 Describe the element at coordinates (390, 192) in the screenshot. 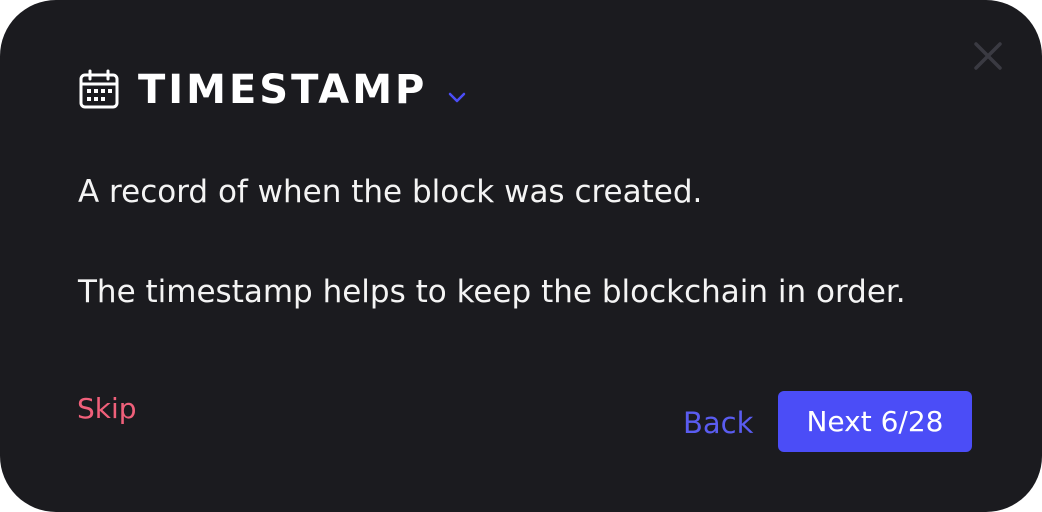

I see `description-line: A record of when the block was created.` at that location.